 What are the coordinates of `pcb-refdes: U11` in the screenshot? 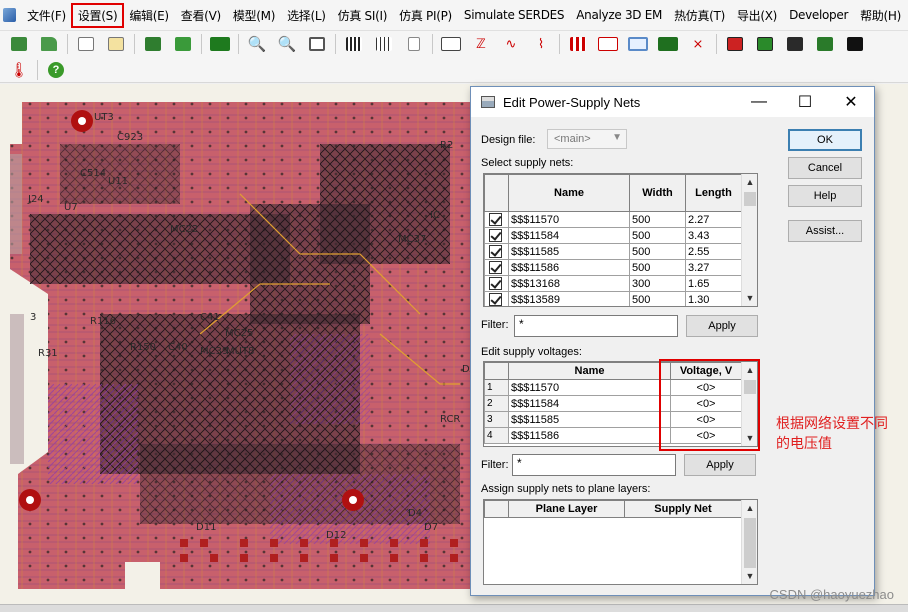 It's located at (118, 181).